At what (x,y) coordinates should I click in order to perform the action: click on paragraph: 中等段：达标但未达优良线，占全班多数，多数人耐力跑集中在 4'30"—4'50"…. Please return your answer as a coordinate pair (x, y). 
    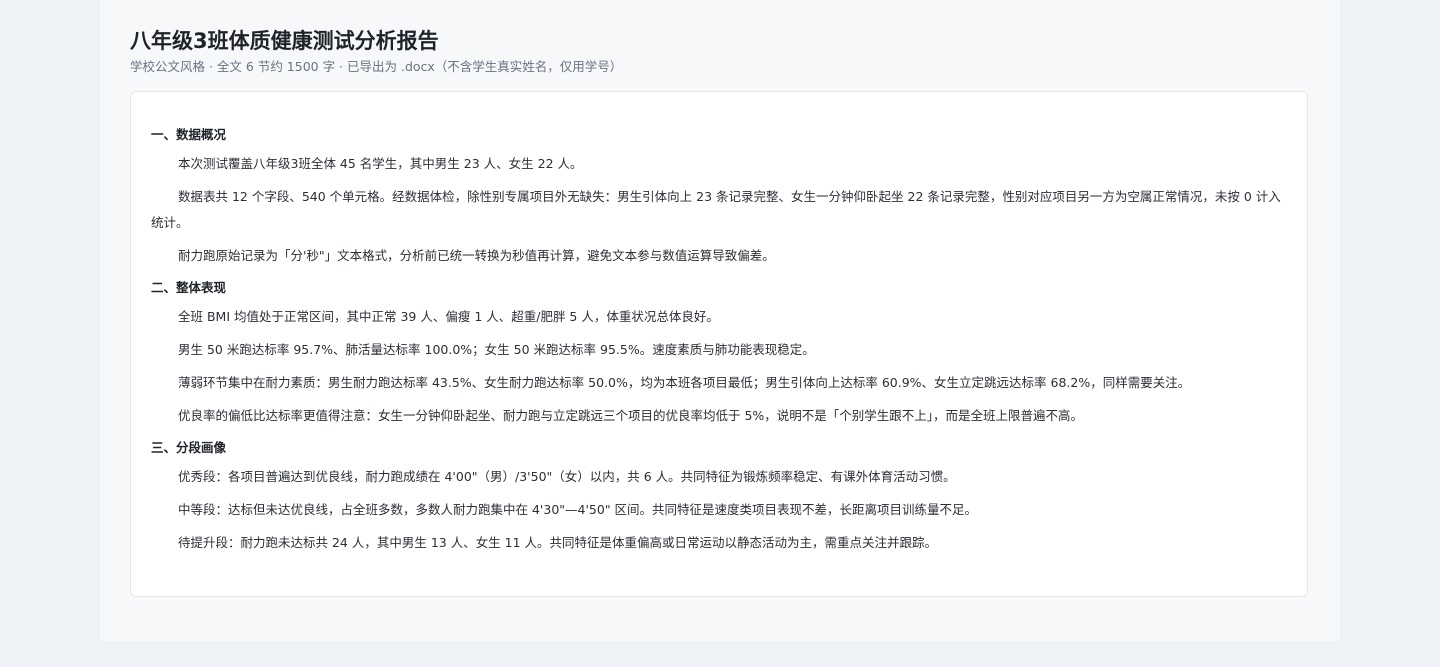
    Looking at the image, I should click on (578, 509).